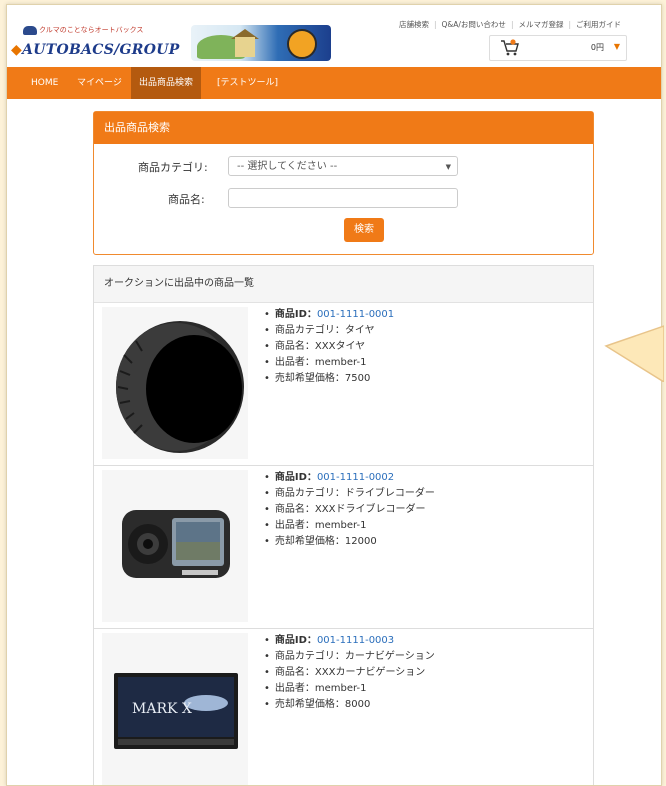 This screenshot has height=786, width=666. I want to click on item-name: 商品名：XXXタイヤ, so click(329, 347).